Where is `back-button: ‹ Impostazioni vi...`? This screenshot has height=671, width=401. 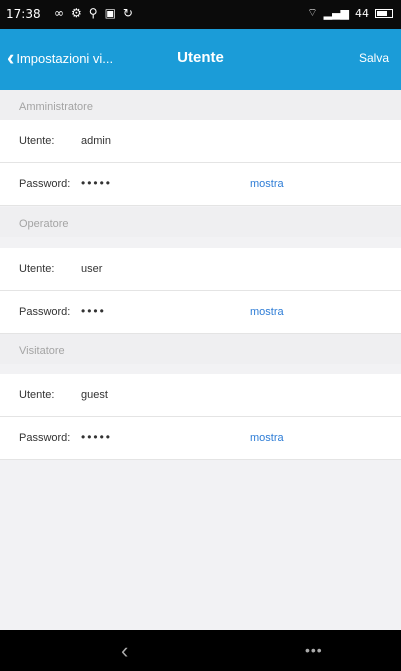
back-button: ‹ Impostazioni vi... is located at coordinates (60, 57).